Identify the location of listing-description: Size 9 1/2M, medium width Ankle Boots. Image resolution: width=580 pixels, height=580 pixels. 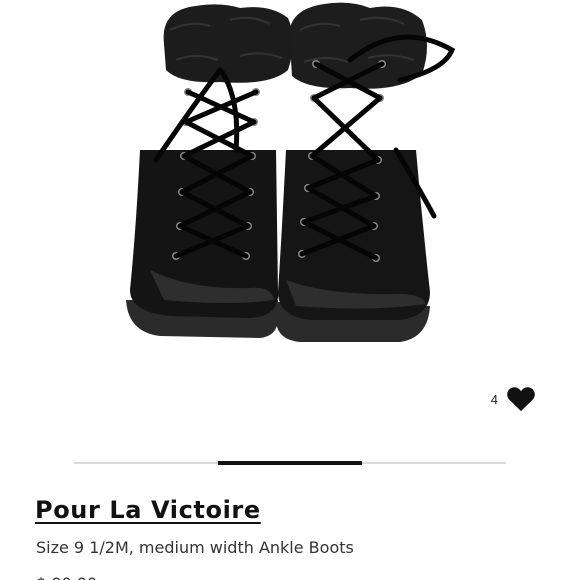
(195, 547).